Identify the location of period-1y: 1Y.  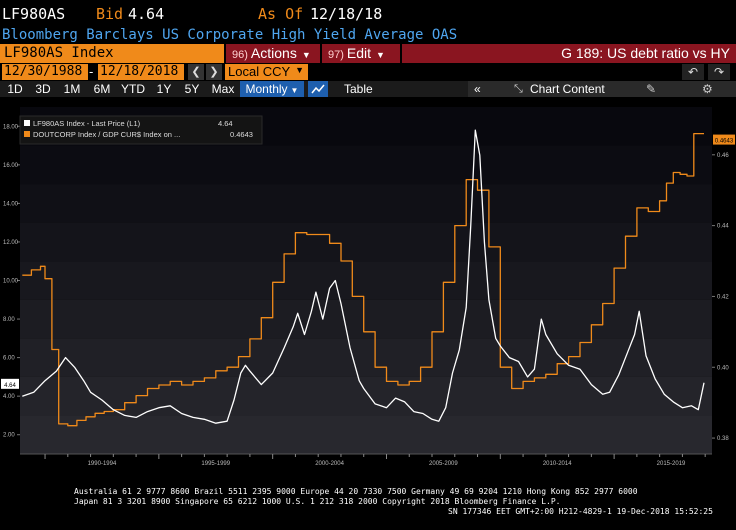
(164, 89).